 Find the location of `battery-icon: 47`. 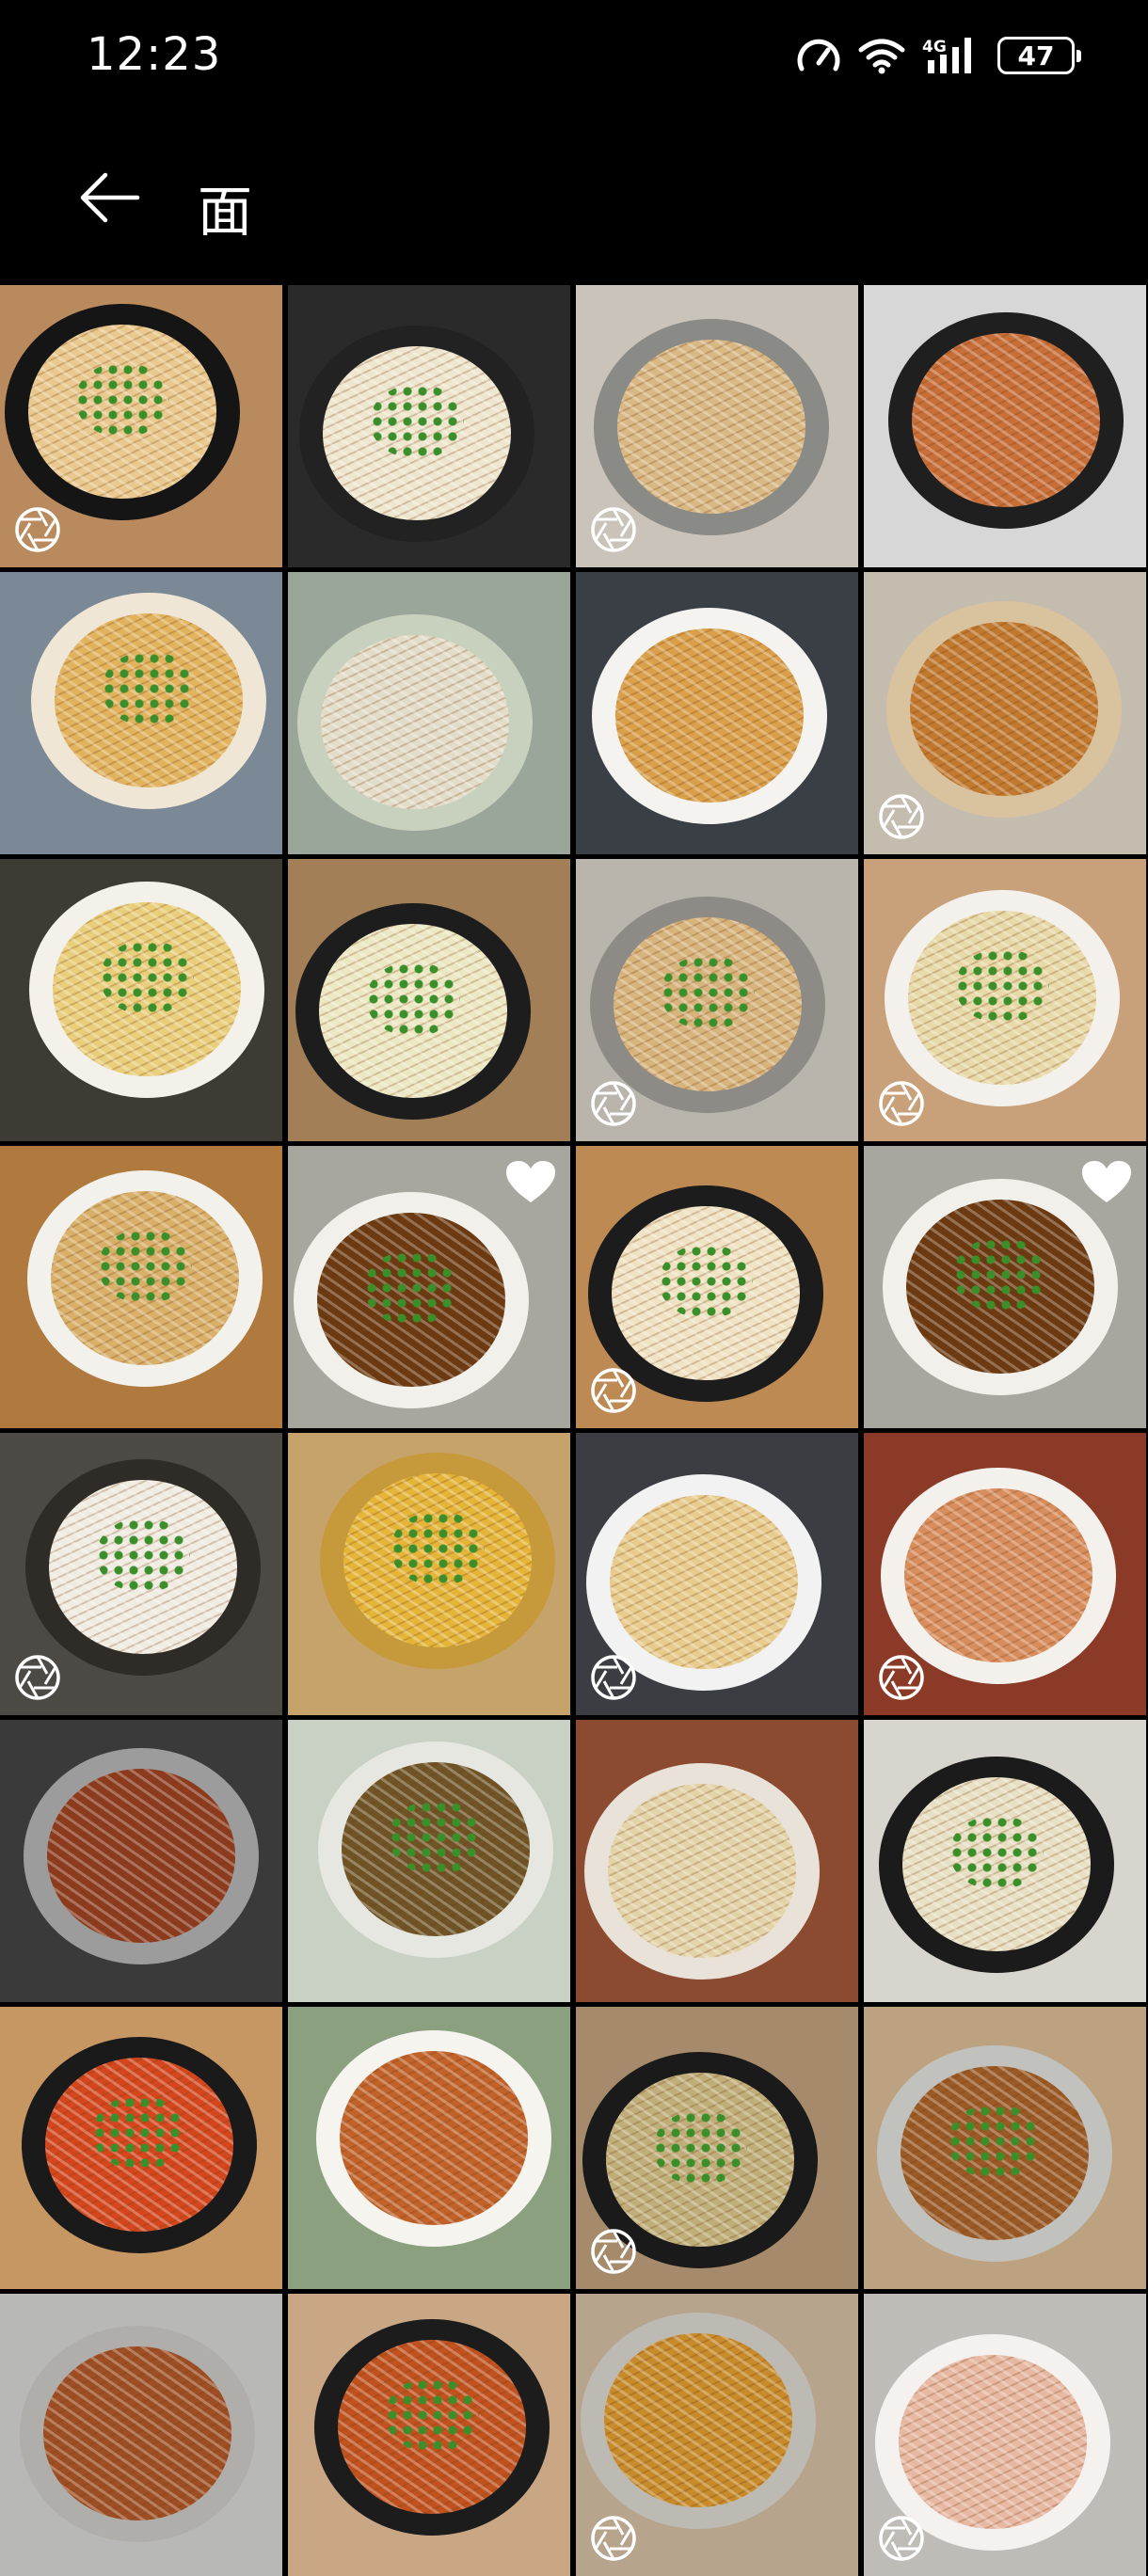

battery-icon: 47 is located at coordinates (1039, 56).